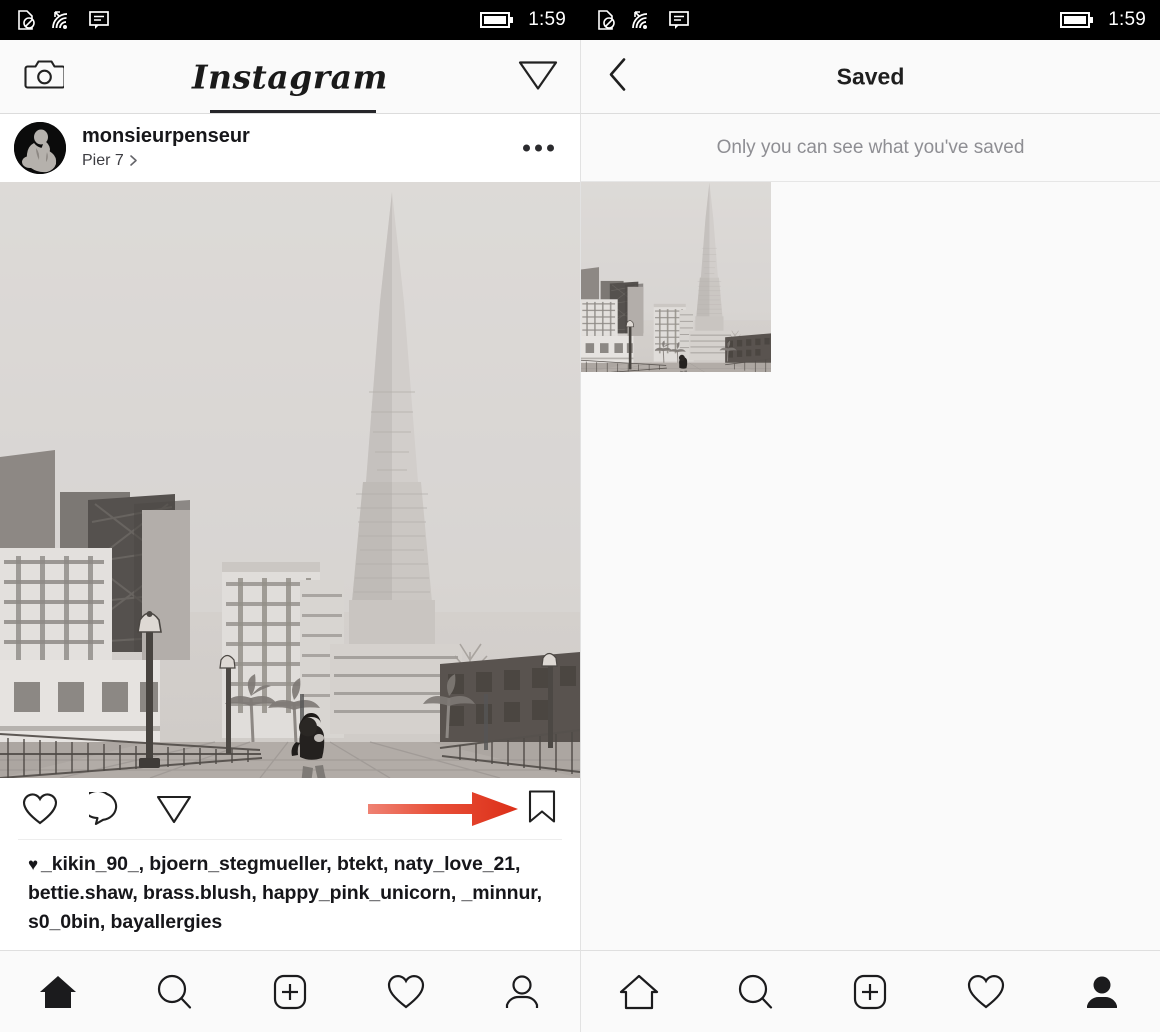  I want to click on chevron-right-icon, so click(133, 161).